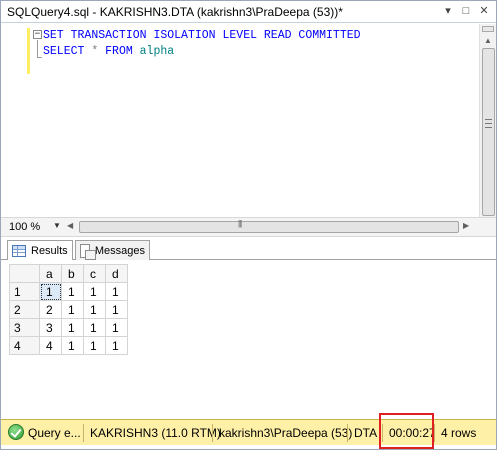  Describe the element at coordinates (50, 273) in the screenshot. I see `column-header: a` at that location.